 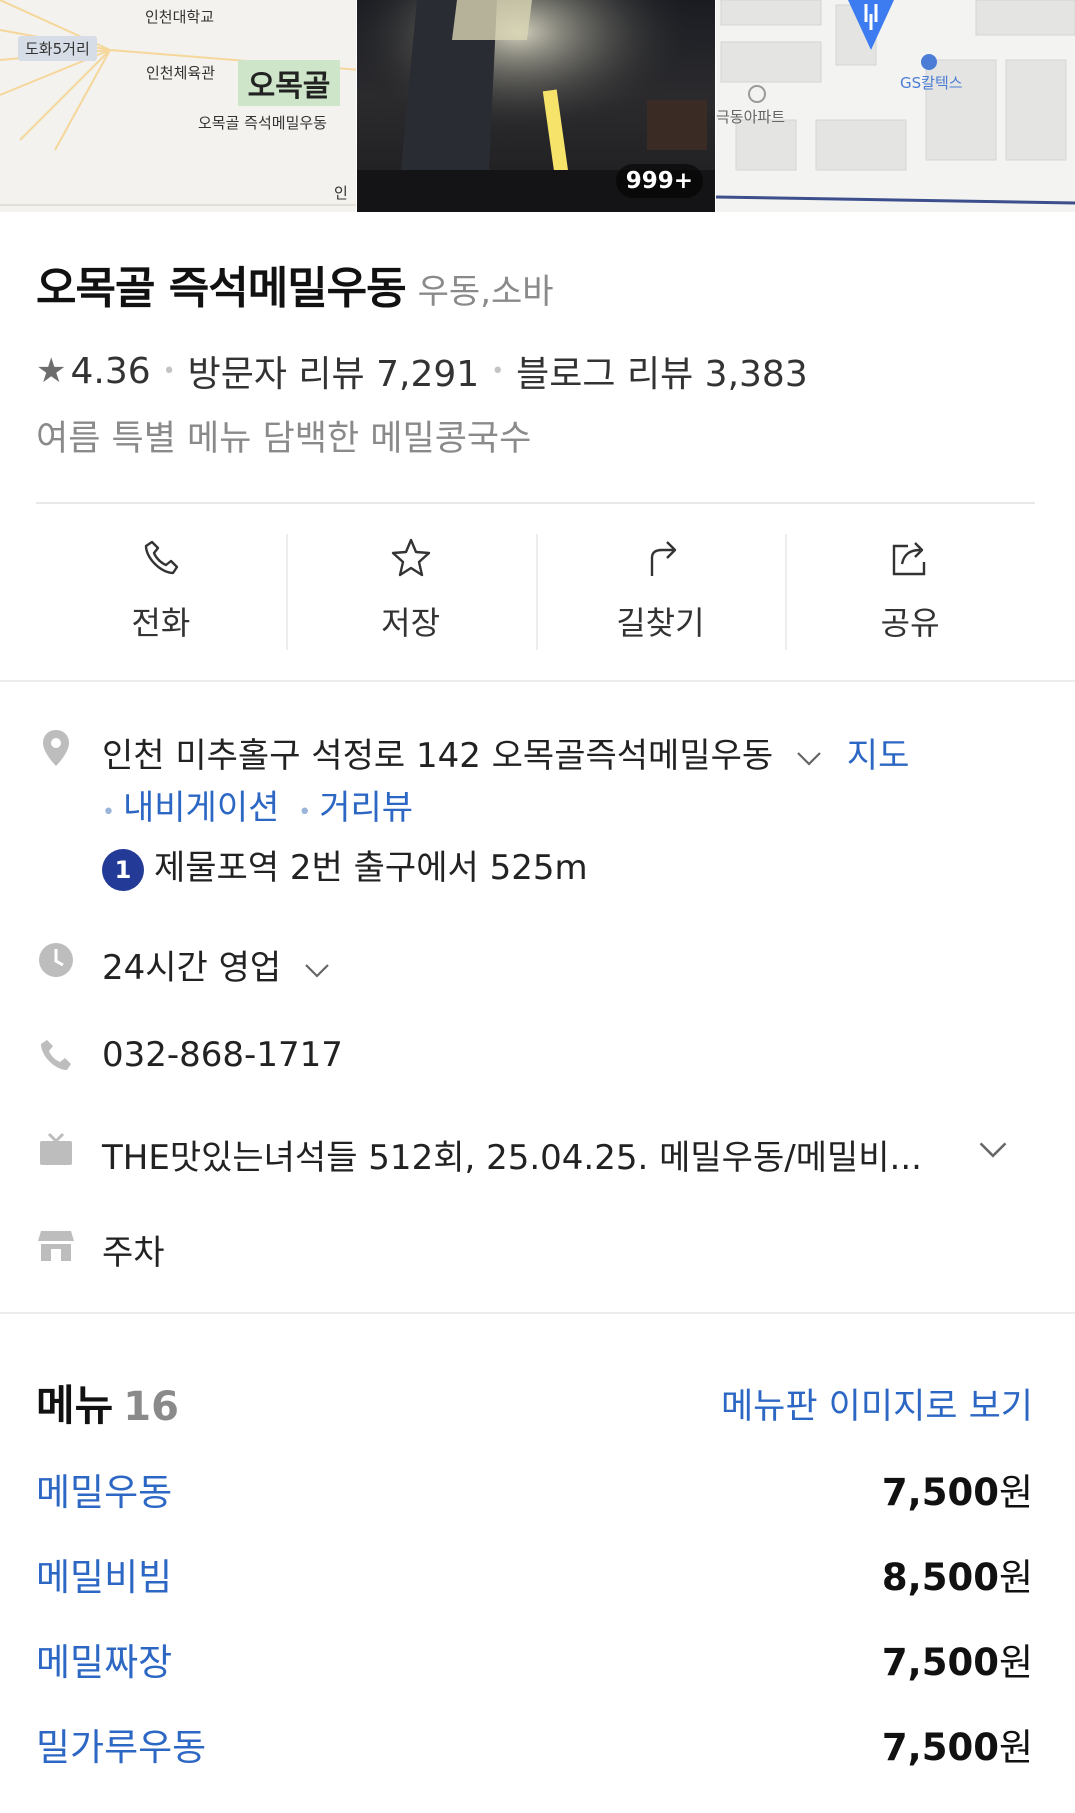 What do you see at coordinates (56, 1246) in the screenshot?
I see `store-icon` at bounding box center [56, 1246].